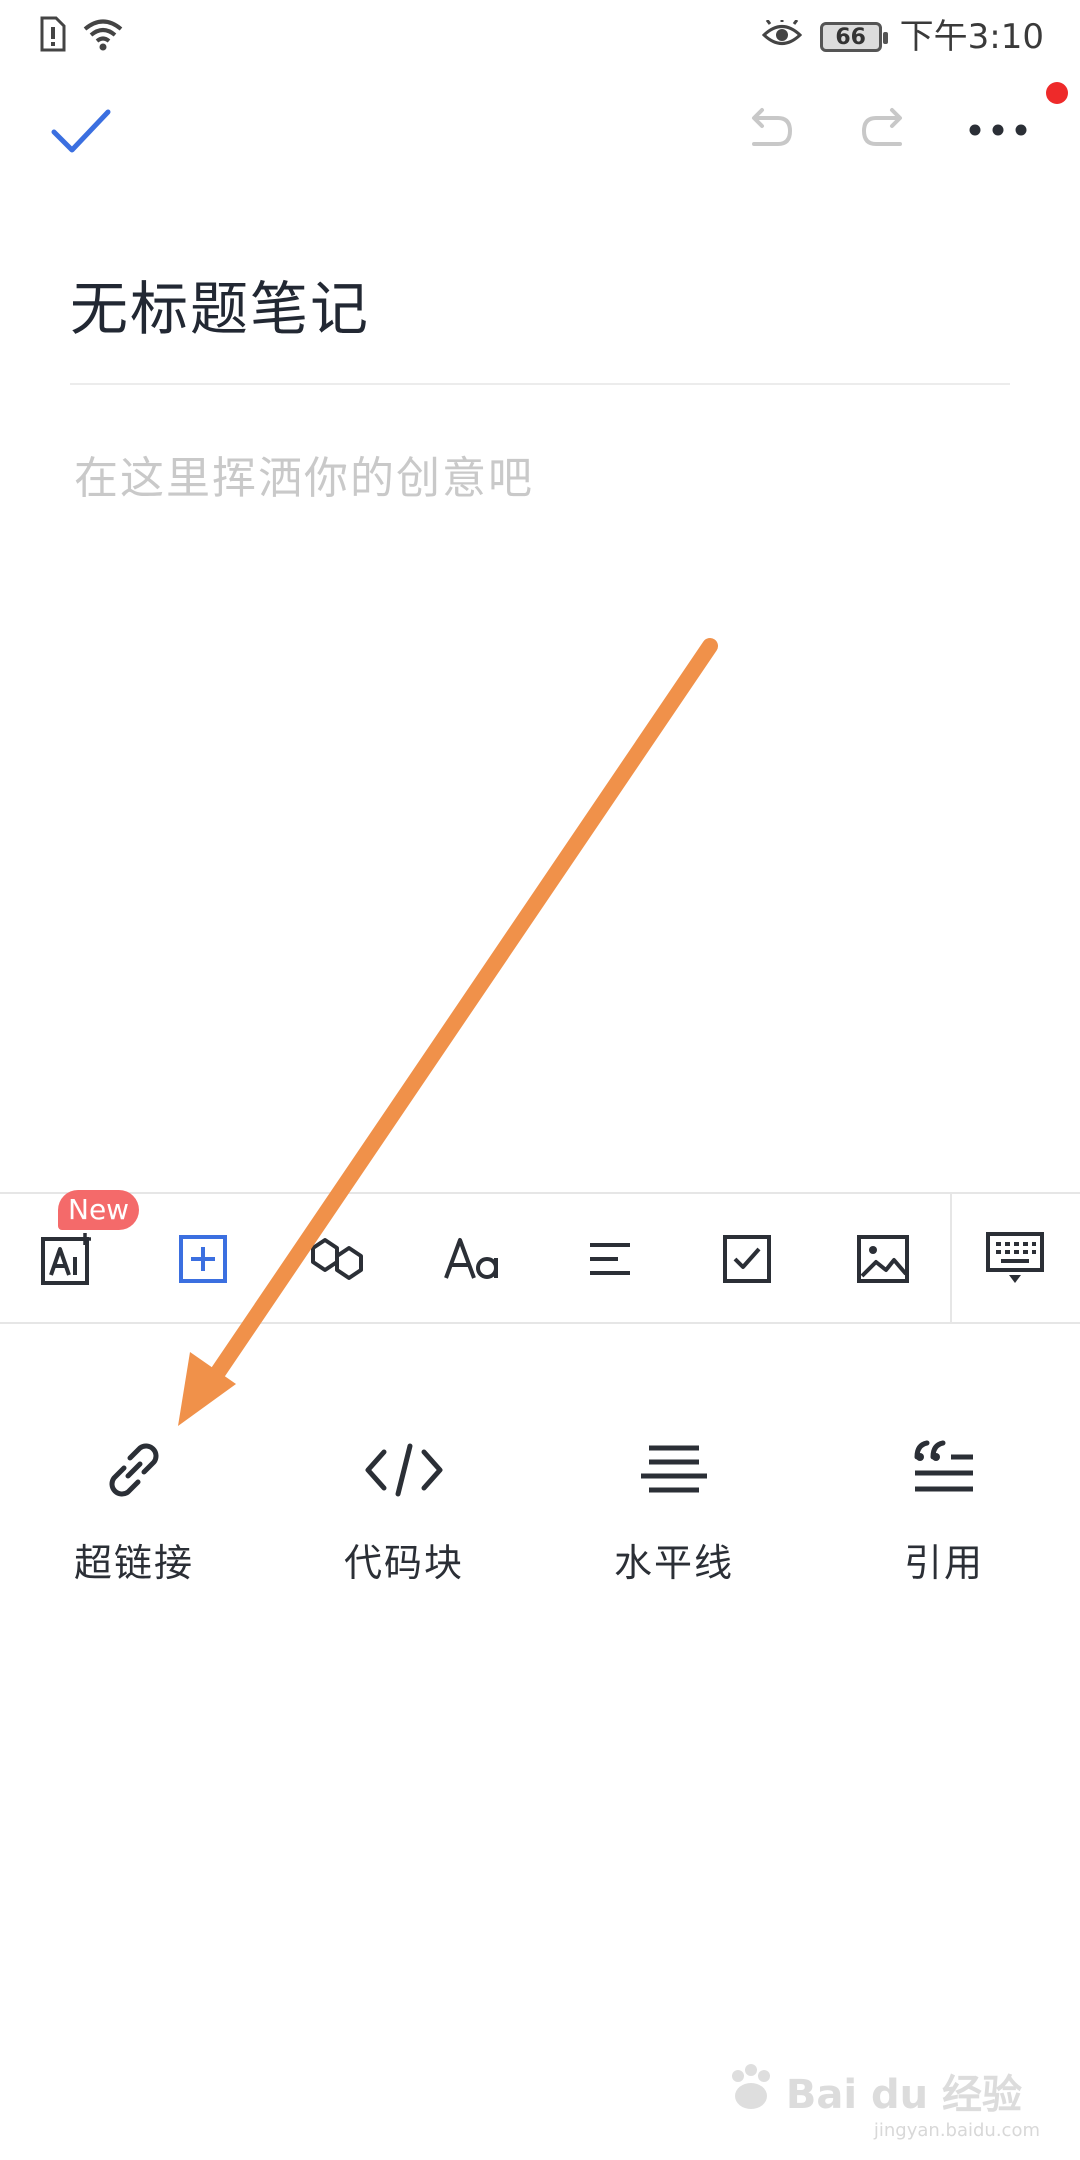 This screenshot has height=2160, width=1080. I want to click on insert-icon, so click(203, 1261).